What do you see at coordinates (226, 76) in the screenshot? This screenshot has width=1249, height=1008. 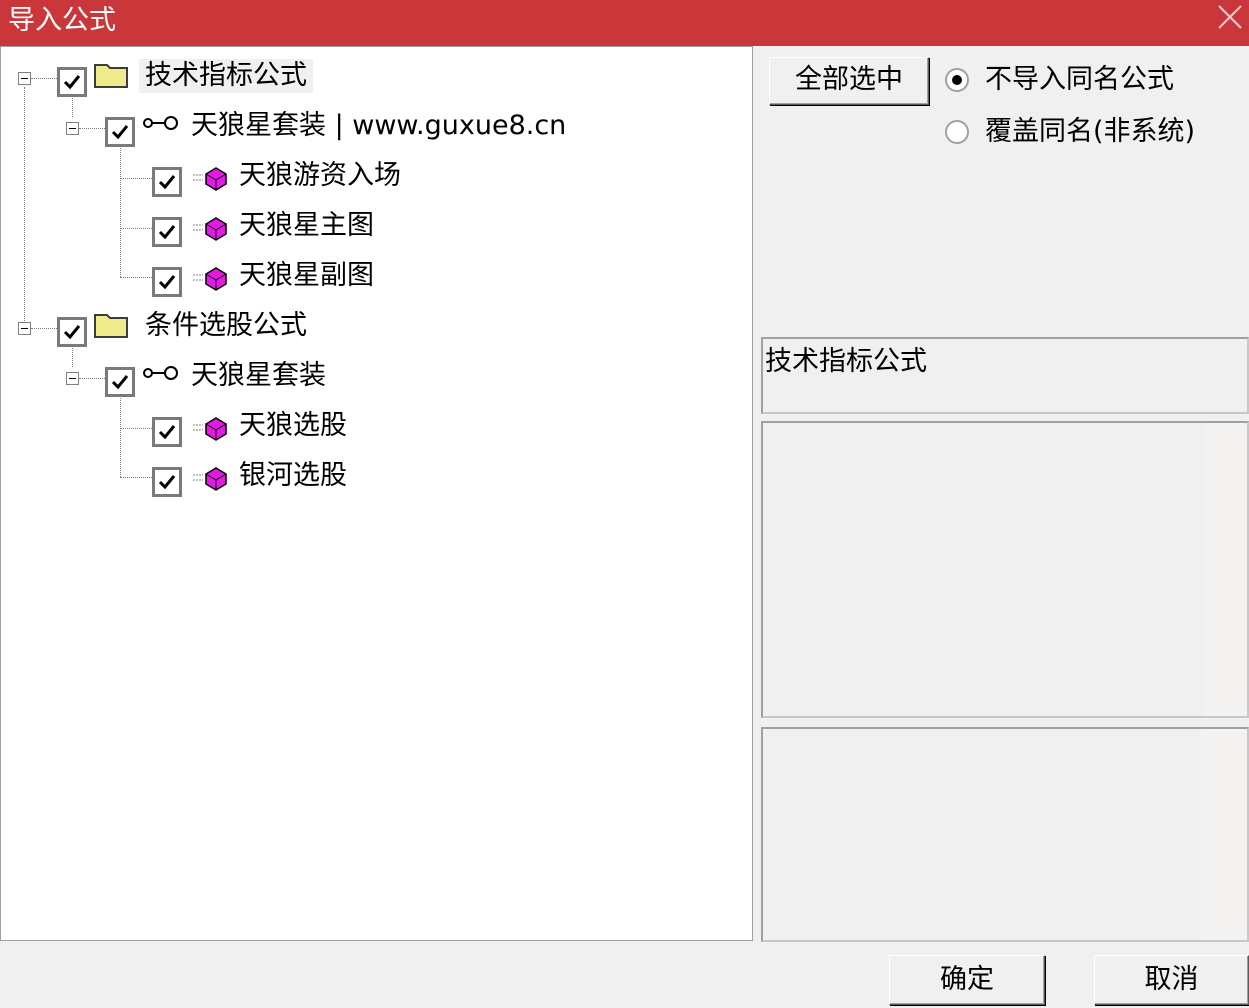 I see `tree-node-label: 技术指标公式` at bounding box center [226, 76].